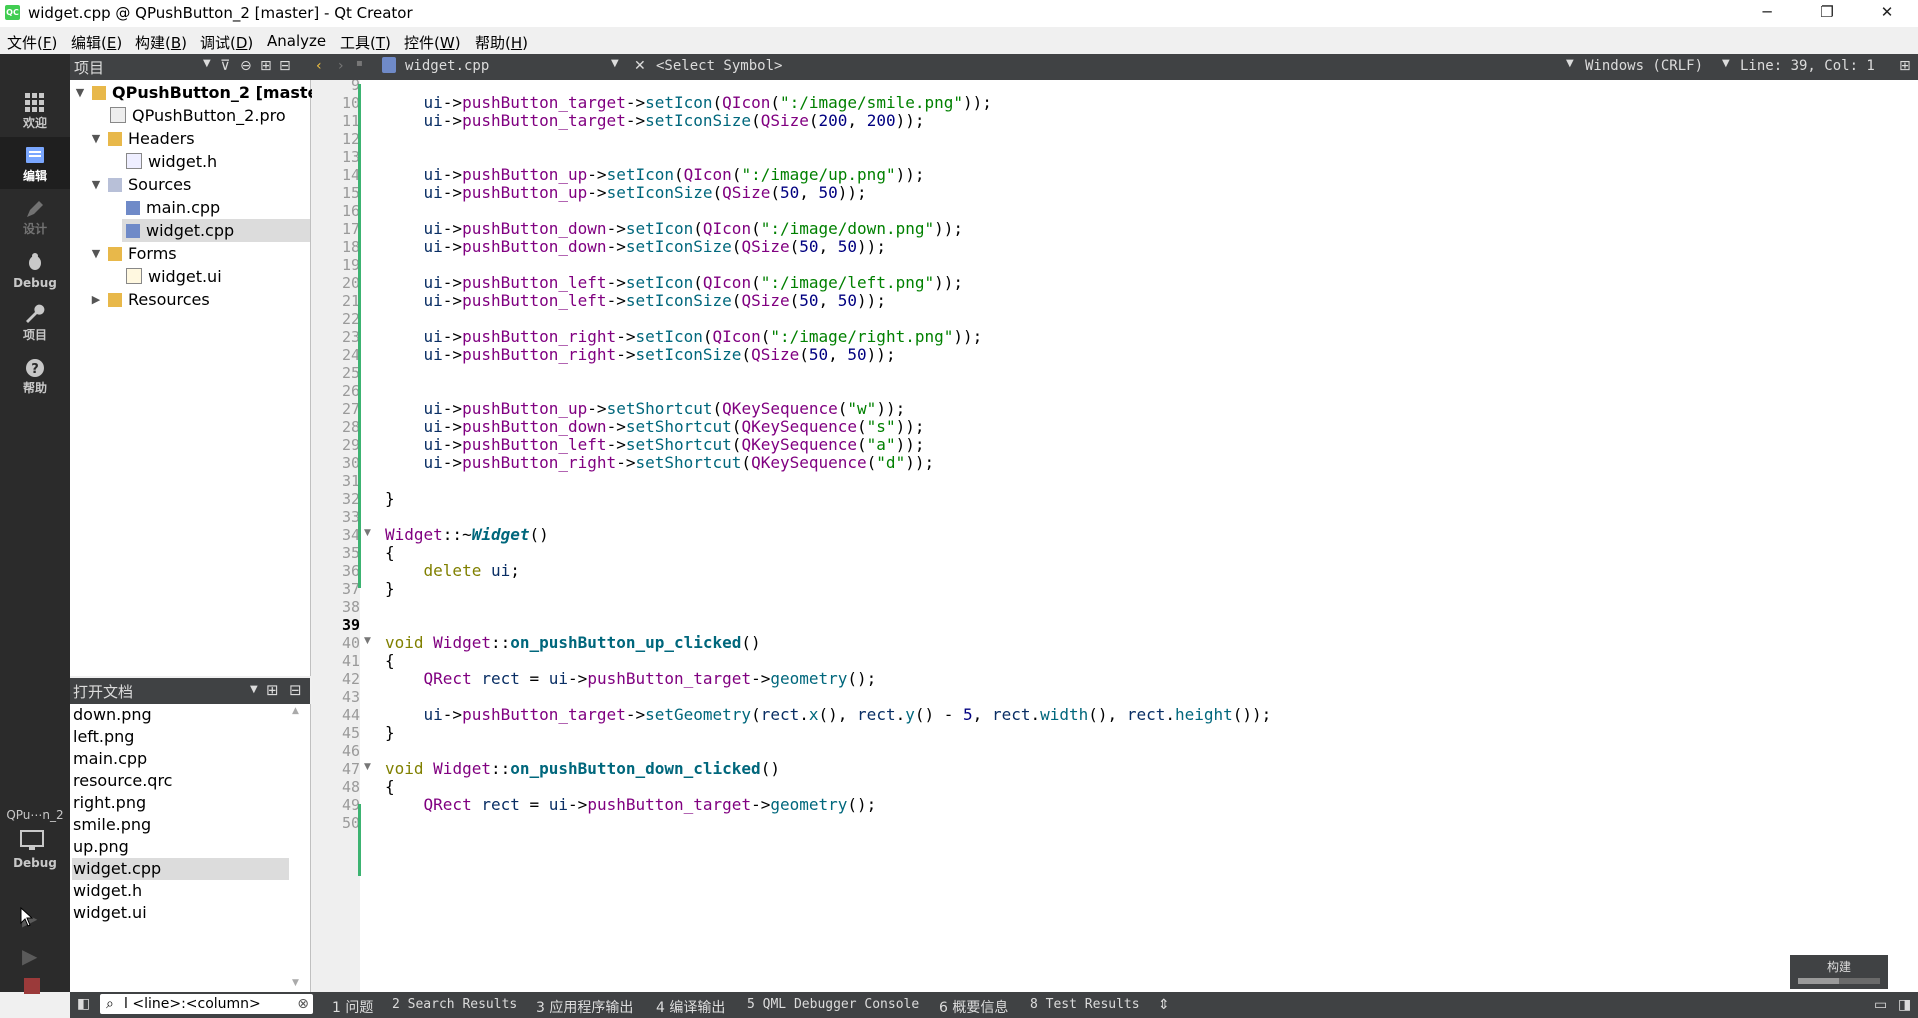 The image size is (1918, 1018). Describe the element at coordinates (341, 66) in the screenshot. I see `forward-icon: ›` at that location.